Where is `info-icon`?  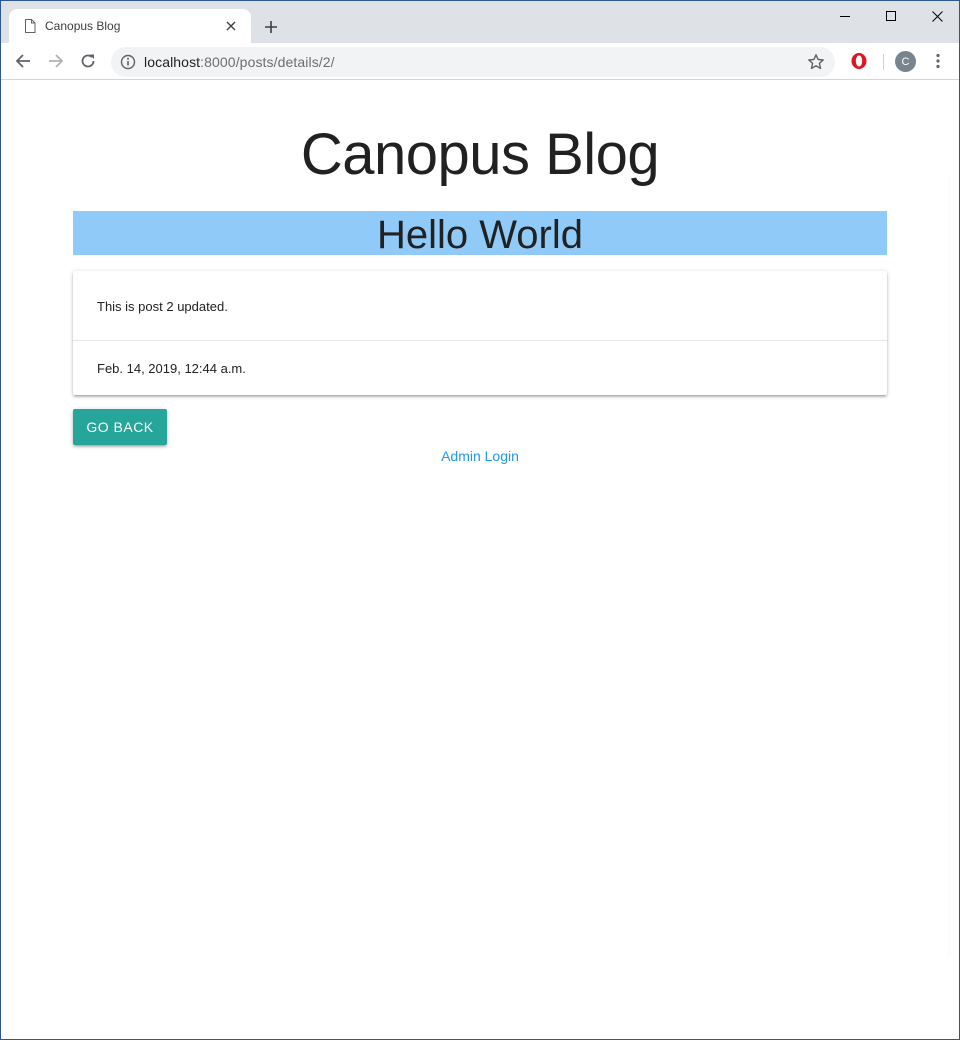 info-icon is located at coordinates (128, 62).